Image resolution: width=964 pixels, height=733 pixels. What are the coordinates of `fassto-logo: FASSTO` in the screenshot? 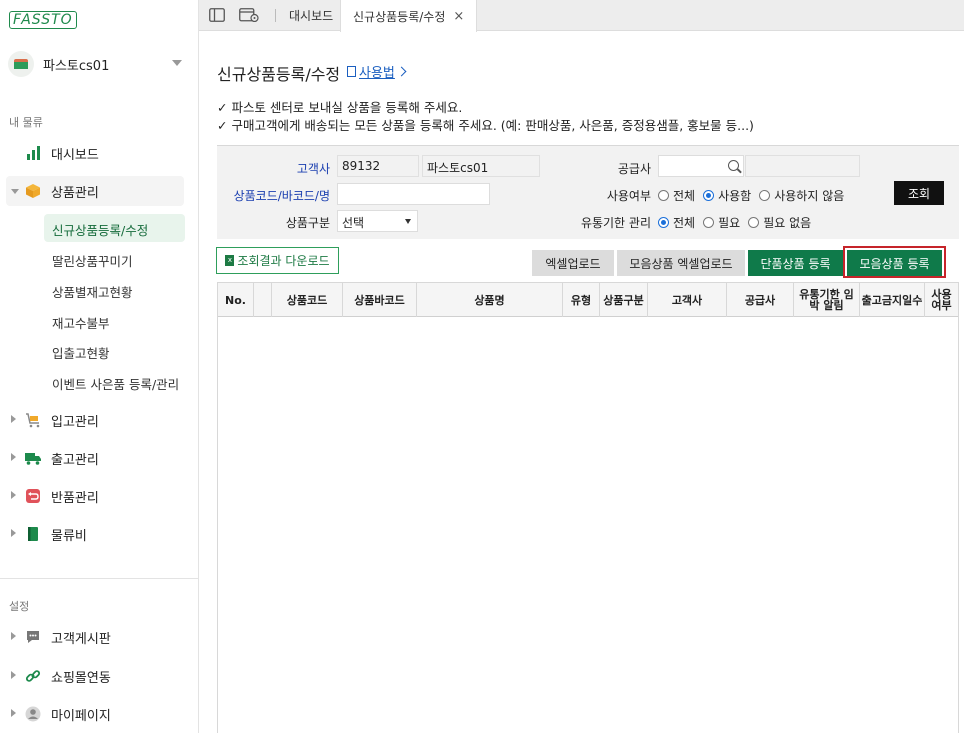 It's located at (43, 19).